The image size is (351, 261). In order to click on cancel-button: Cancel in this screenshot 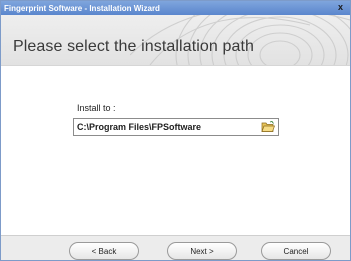, I will do `click(296, 251)`.